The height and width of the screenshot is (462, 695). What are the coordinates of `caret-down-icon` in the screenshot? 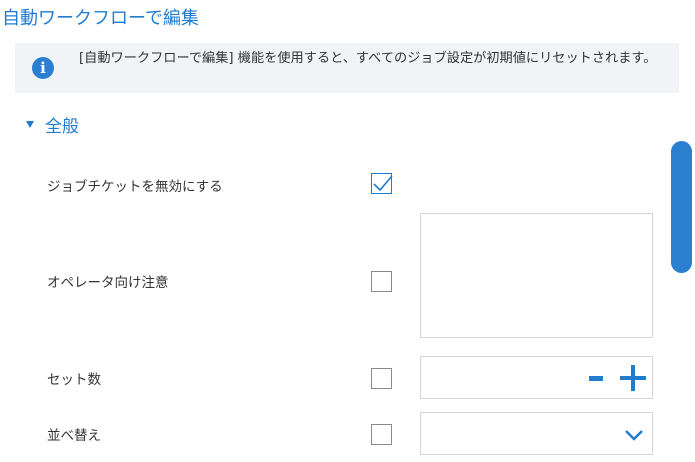 It's located at (30, 124).